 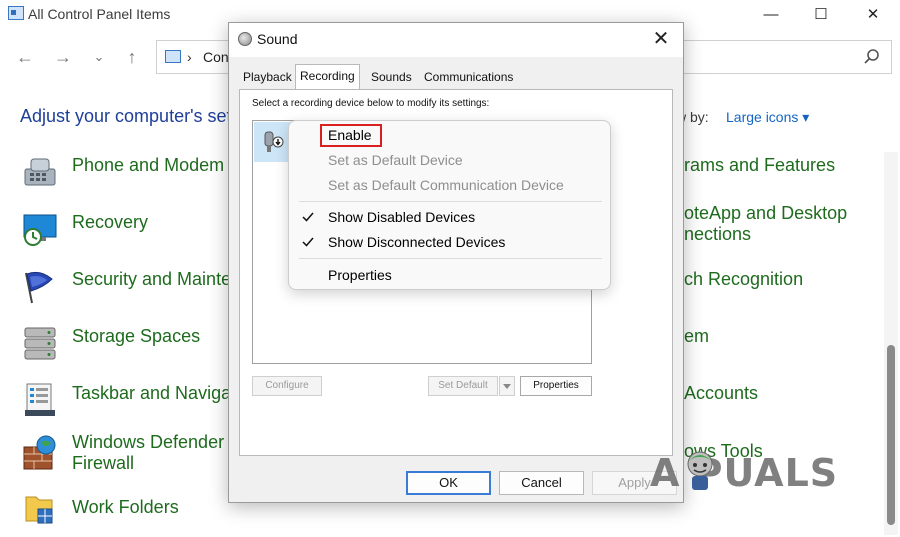 I want to click on cp-item-remoteapp-line1: oteApp and Desktop, so click(x=765, y=213).